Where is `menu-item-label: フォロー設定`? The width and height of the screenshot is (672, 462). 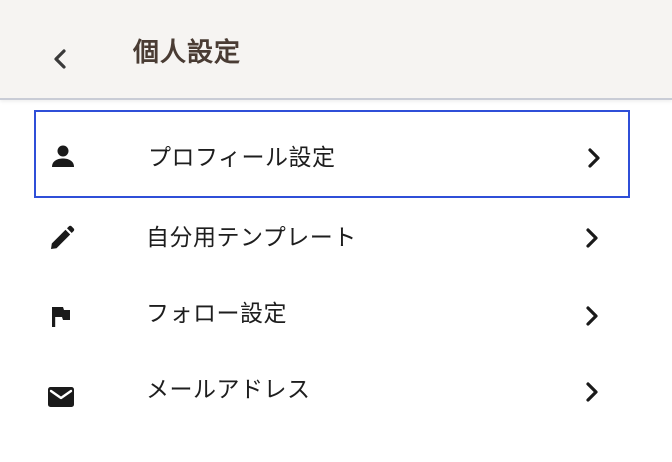 menu-item-label: フォロー設定 is located at coordinates (216, 314).